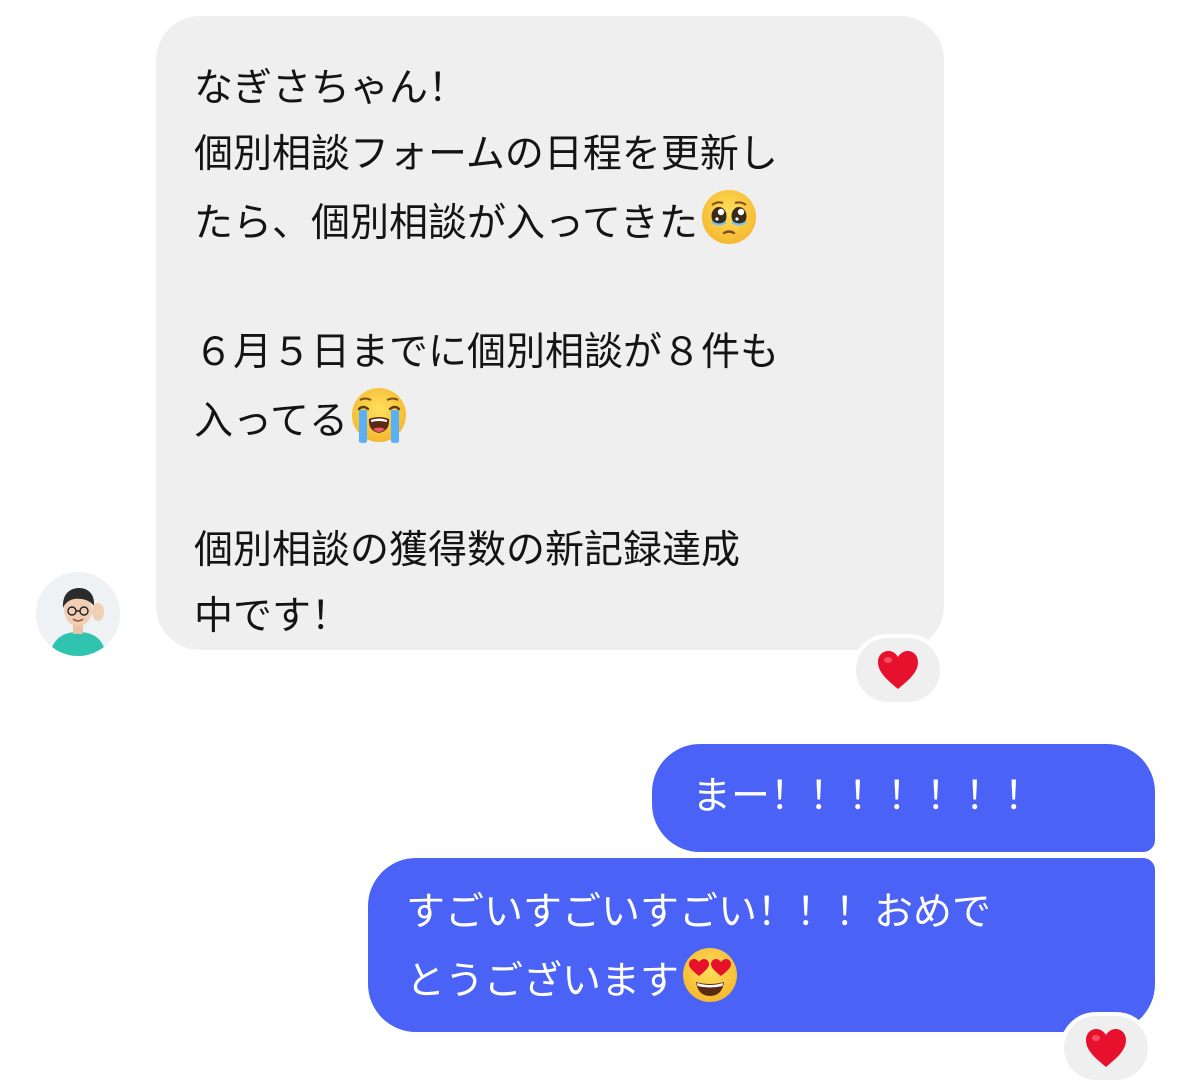 The image size is (1179, 1084). What do you see at coordinates (729, 217) in the screenshot?
I see `pleading-face-emoji` at bounding box center [729, 217].